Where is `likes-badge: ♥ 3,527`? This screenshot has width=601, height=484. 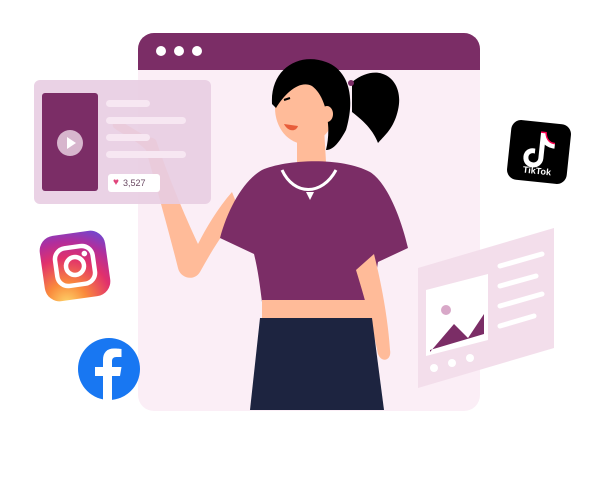
likes-badge: ♥ 3,527 is located at coordinates (134, 183).